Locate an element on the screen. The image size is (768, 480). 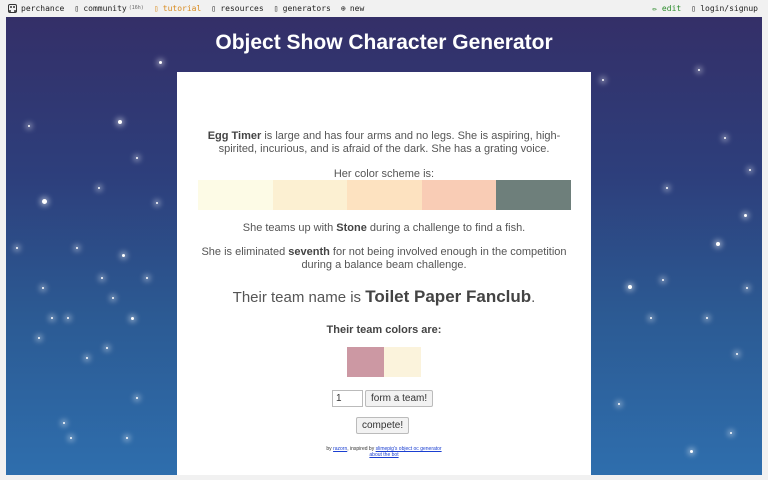
page-title: Object Show Character Generator is located at coordinates (384, 42).